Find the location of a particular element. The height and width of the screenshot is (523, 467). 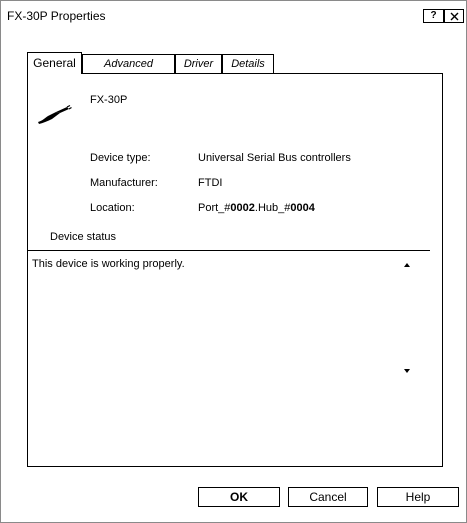

scroll-down-arrow-icon is located at coordinates (407, 371).